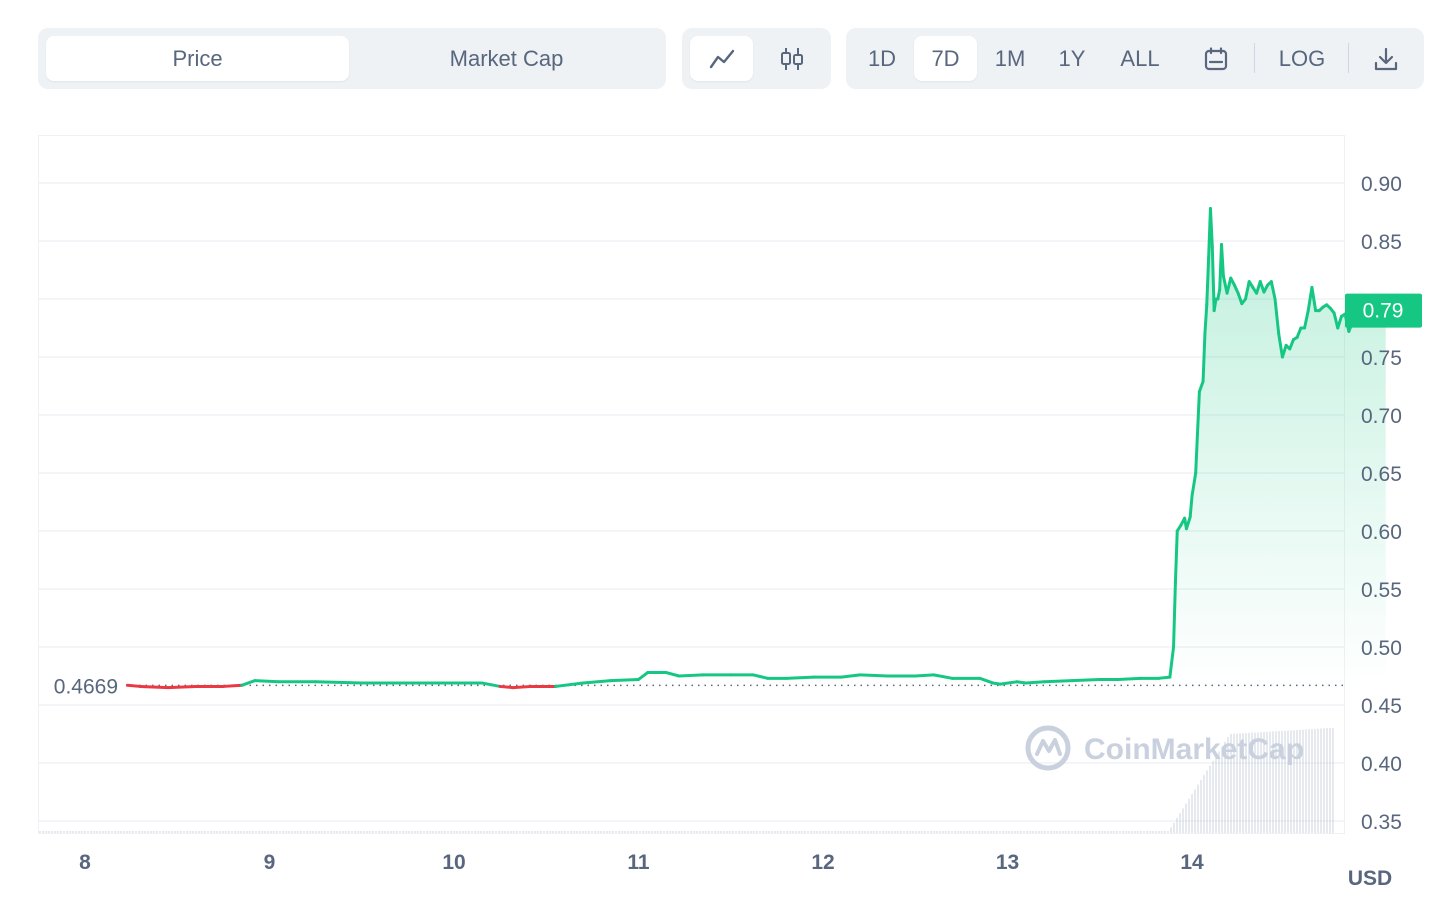 This screenshot has width=1456, height=914. Describe the element at coordinates (1381, 474) in the screenshot. I see `y-tick-label: 0.65` at that location.